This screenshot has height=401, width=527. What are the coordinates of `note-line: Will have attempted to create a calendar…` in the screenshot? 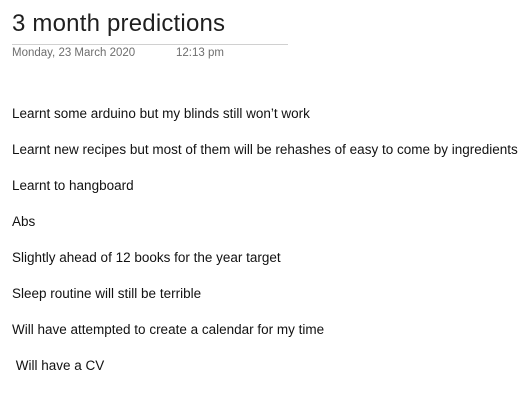 It's located at (267, 338).